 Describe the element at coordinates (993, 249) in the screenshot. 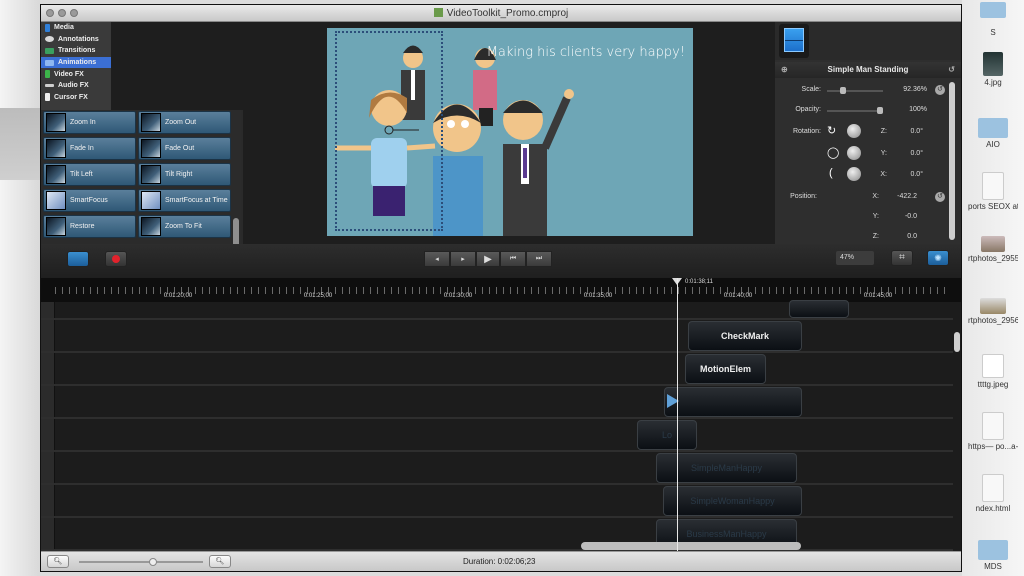

I see `desktop-image-icon: rtphotos_2955 um...losecup.jp` at that location.